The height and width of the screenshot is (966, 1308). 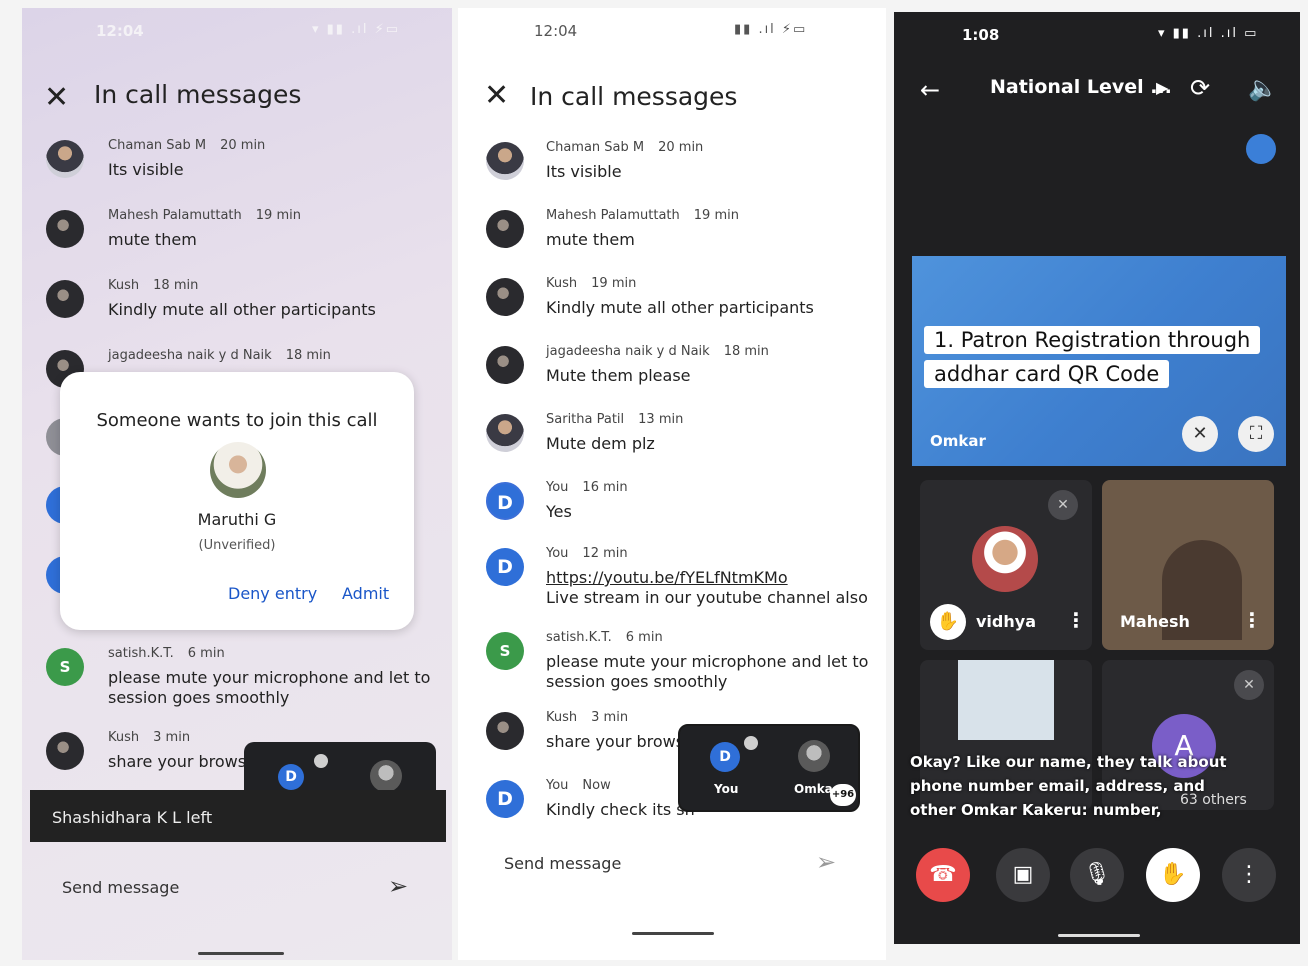 What do you see at coordinates (1097, 875) in the screenshot?
I see `microphone-button: 🎙` at bounding box center [1097, 875].